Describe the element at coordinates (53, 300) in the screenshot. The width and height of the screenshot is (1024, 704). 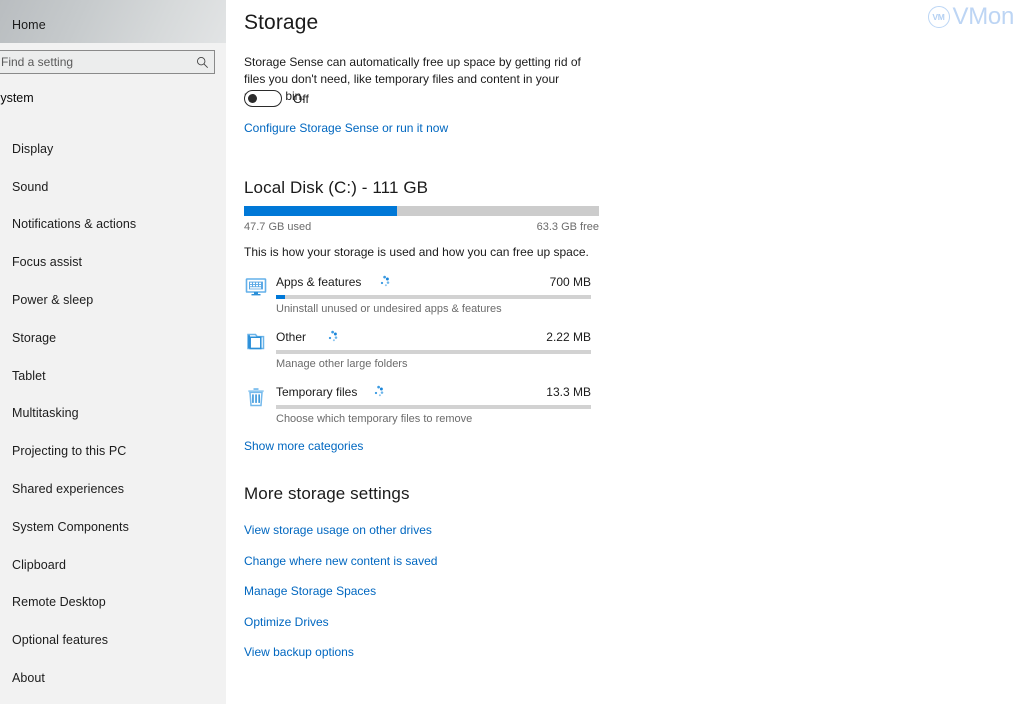
I see `sidebar-item-label: Power & sleep` at that location.